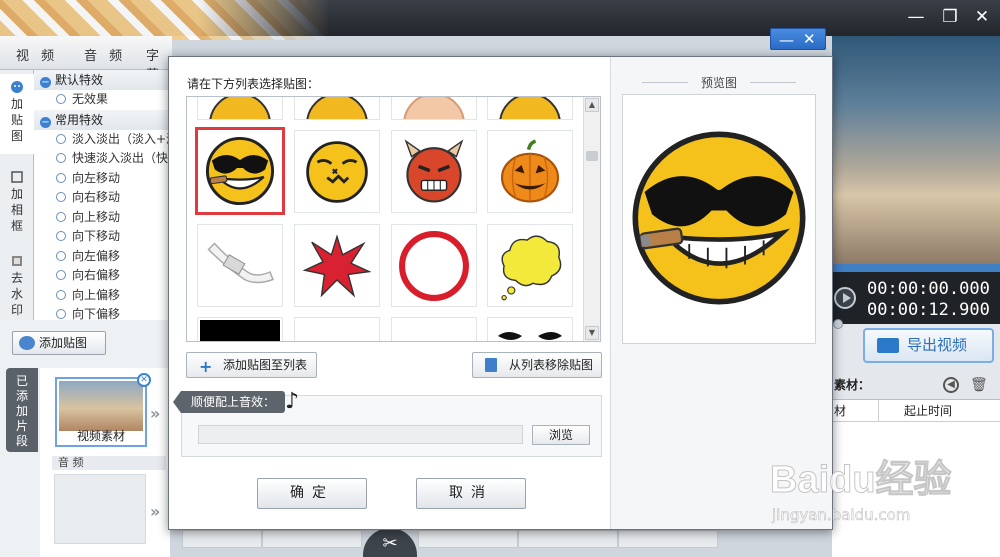 This screenshot has width=1000, height=557. I want to click on scroll-down-icon: ▼, so click(592, 333).